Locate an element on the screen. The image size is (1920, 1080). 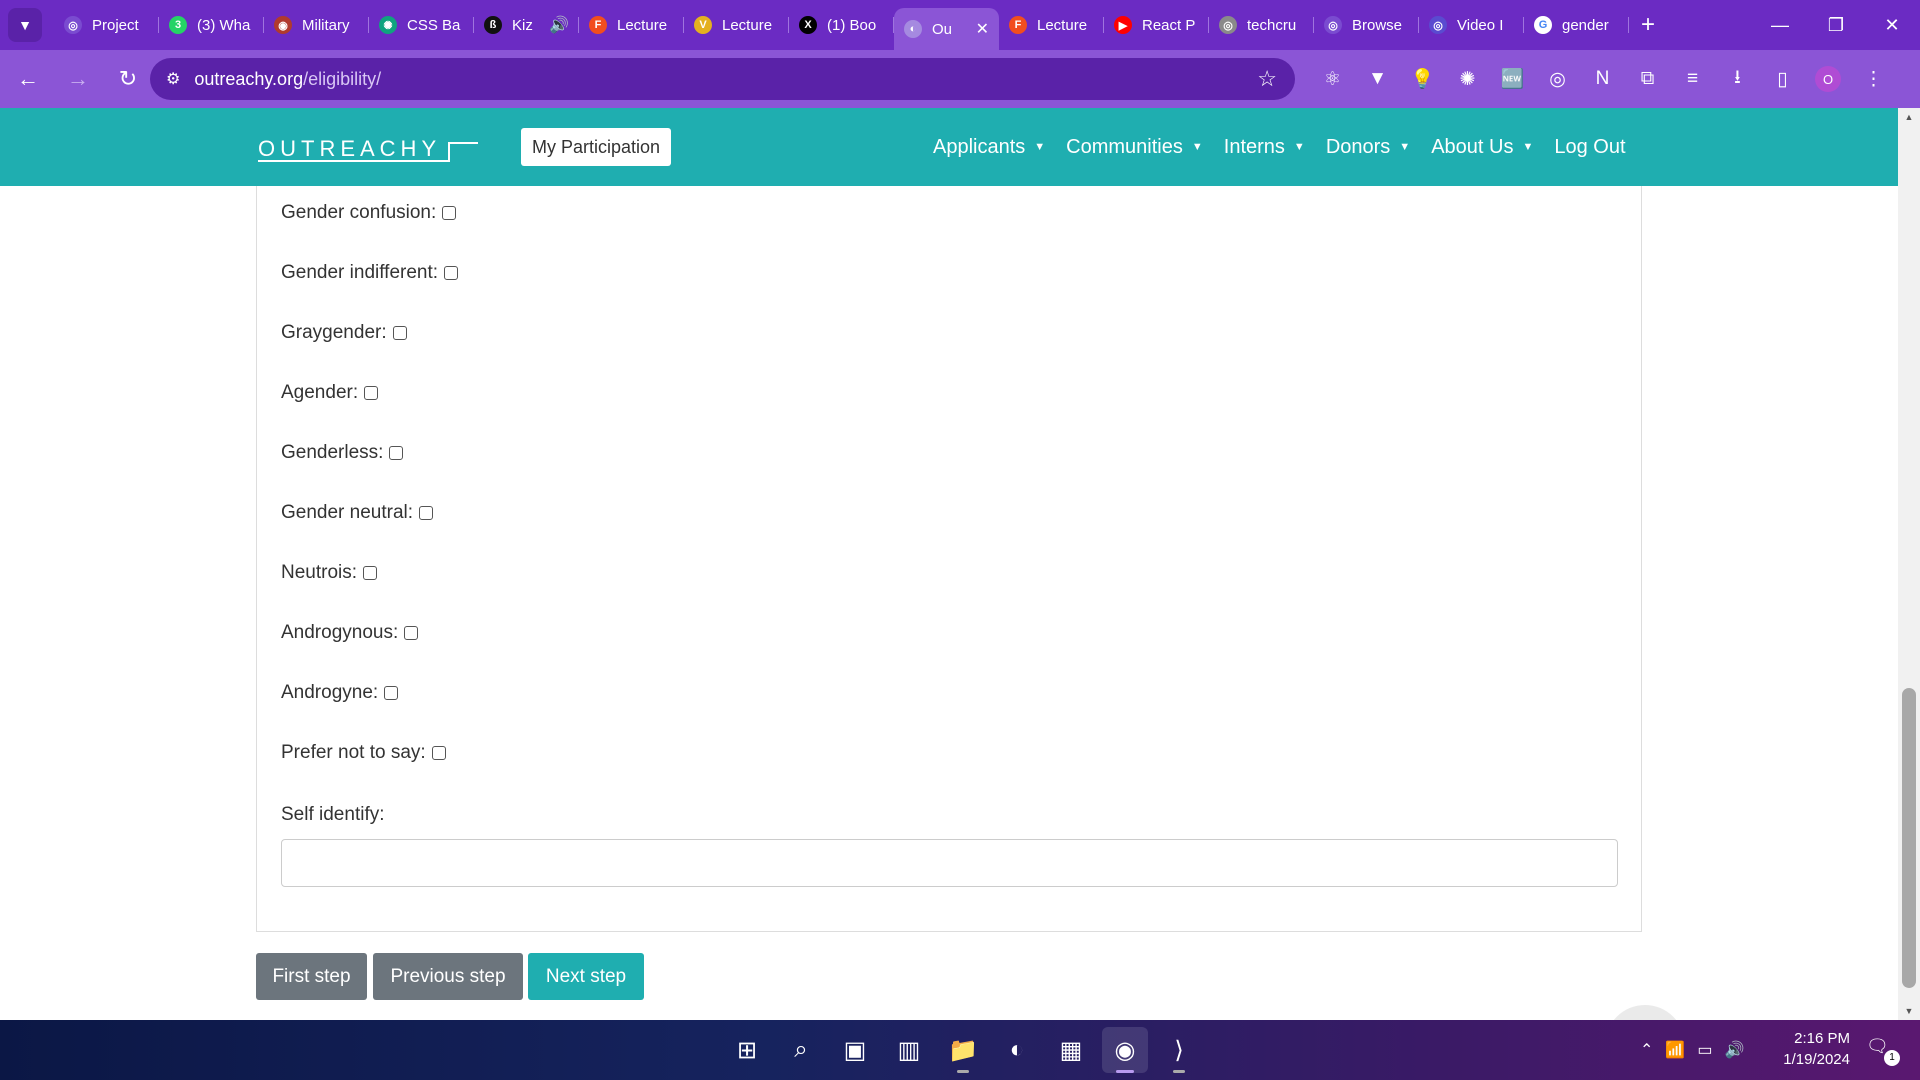
taskbar-start-icon: ⊞ is located at coordinates (747, 1050).